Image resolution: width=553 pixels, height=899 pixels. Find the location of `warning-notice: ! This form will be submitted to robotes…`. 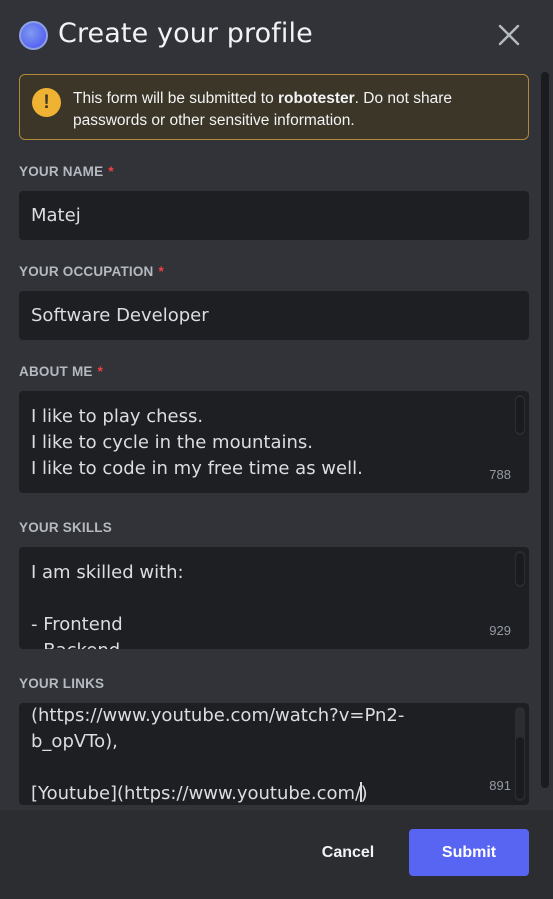

warning-notice: ! This form will be submitted to robotes… is located at coordinates (274, 107).